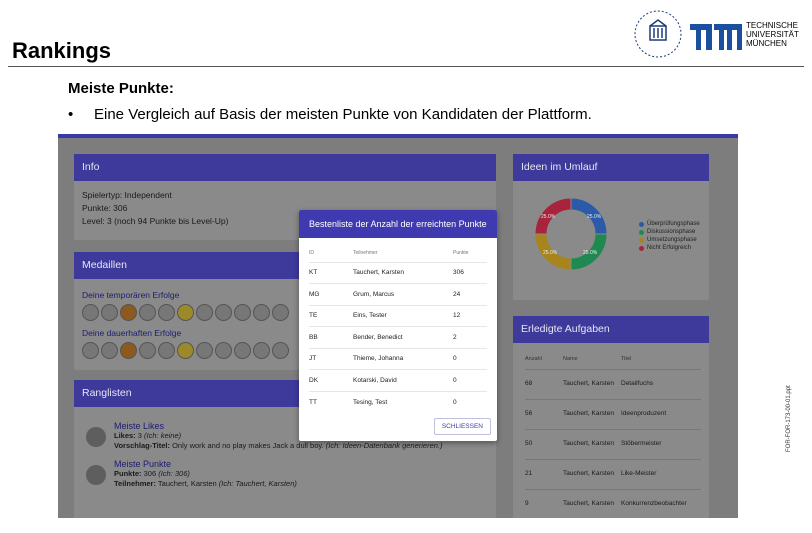 This screenshot has width=812, height=533. What do you see at coordinates (626, 358) in the screenshot?
I see `column-header: Titel` at bounding box center [626, 358].